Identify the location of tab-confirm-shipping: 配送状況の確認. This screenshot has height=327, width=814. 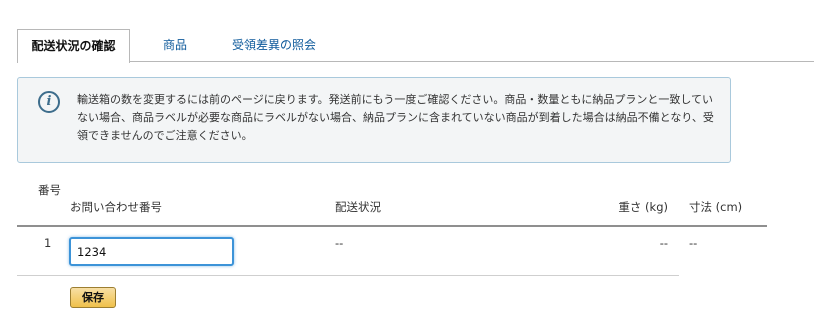
(73, 46).